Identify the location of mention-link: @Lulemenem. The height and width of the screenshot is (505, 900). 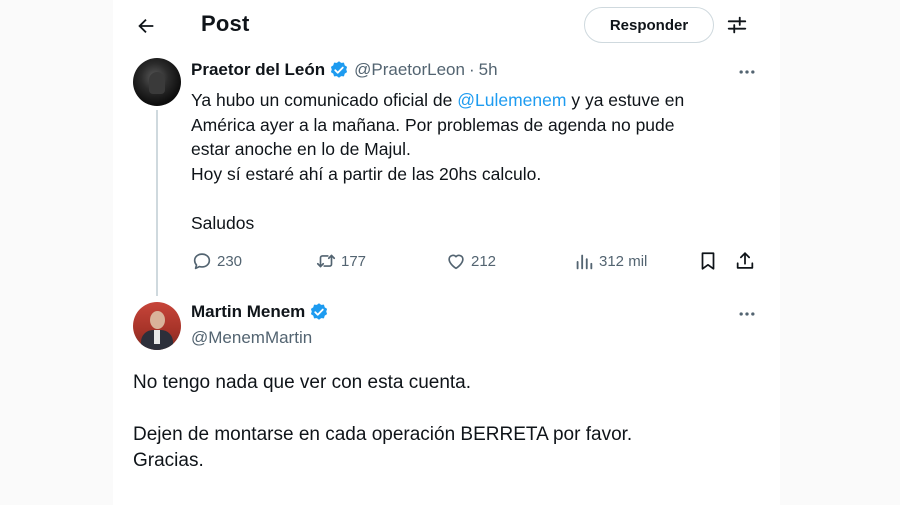
(511, 100).